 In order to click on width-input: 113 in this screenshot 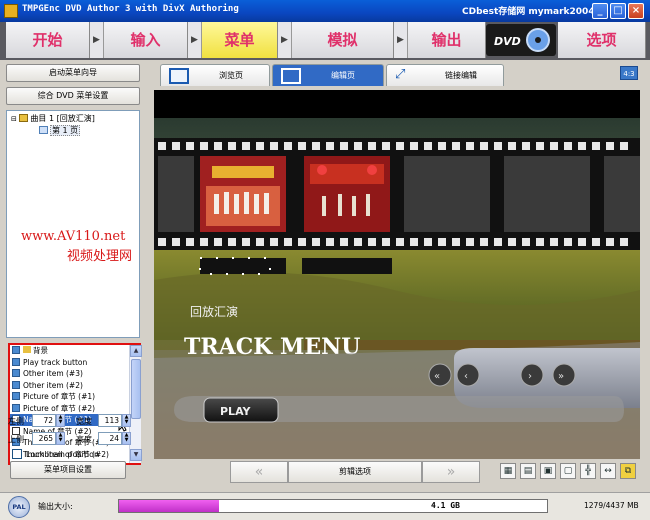, I will do `click(110, 420)`.